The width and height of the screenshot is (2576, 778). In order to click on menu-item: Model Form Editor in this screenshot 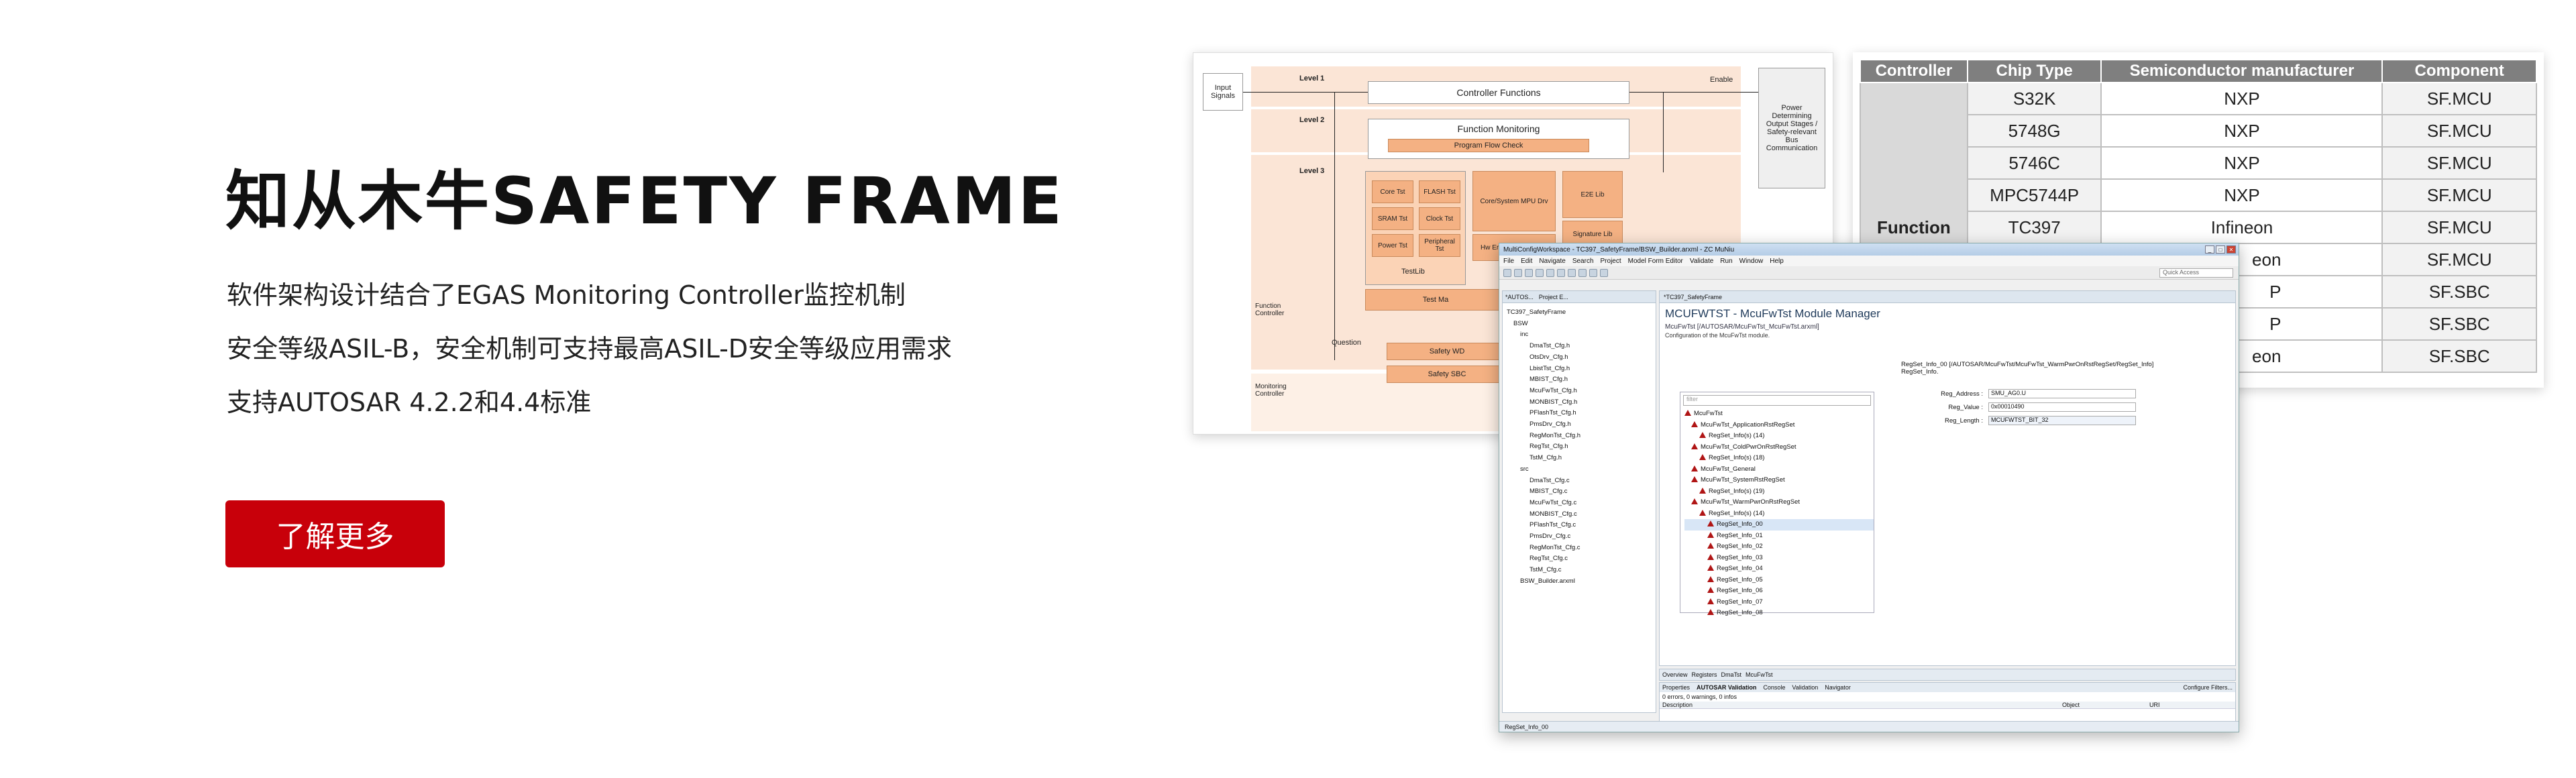, I will do `click(1655, 261)`.